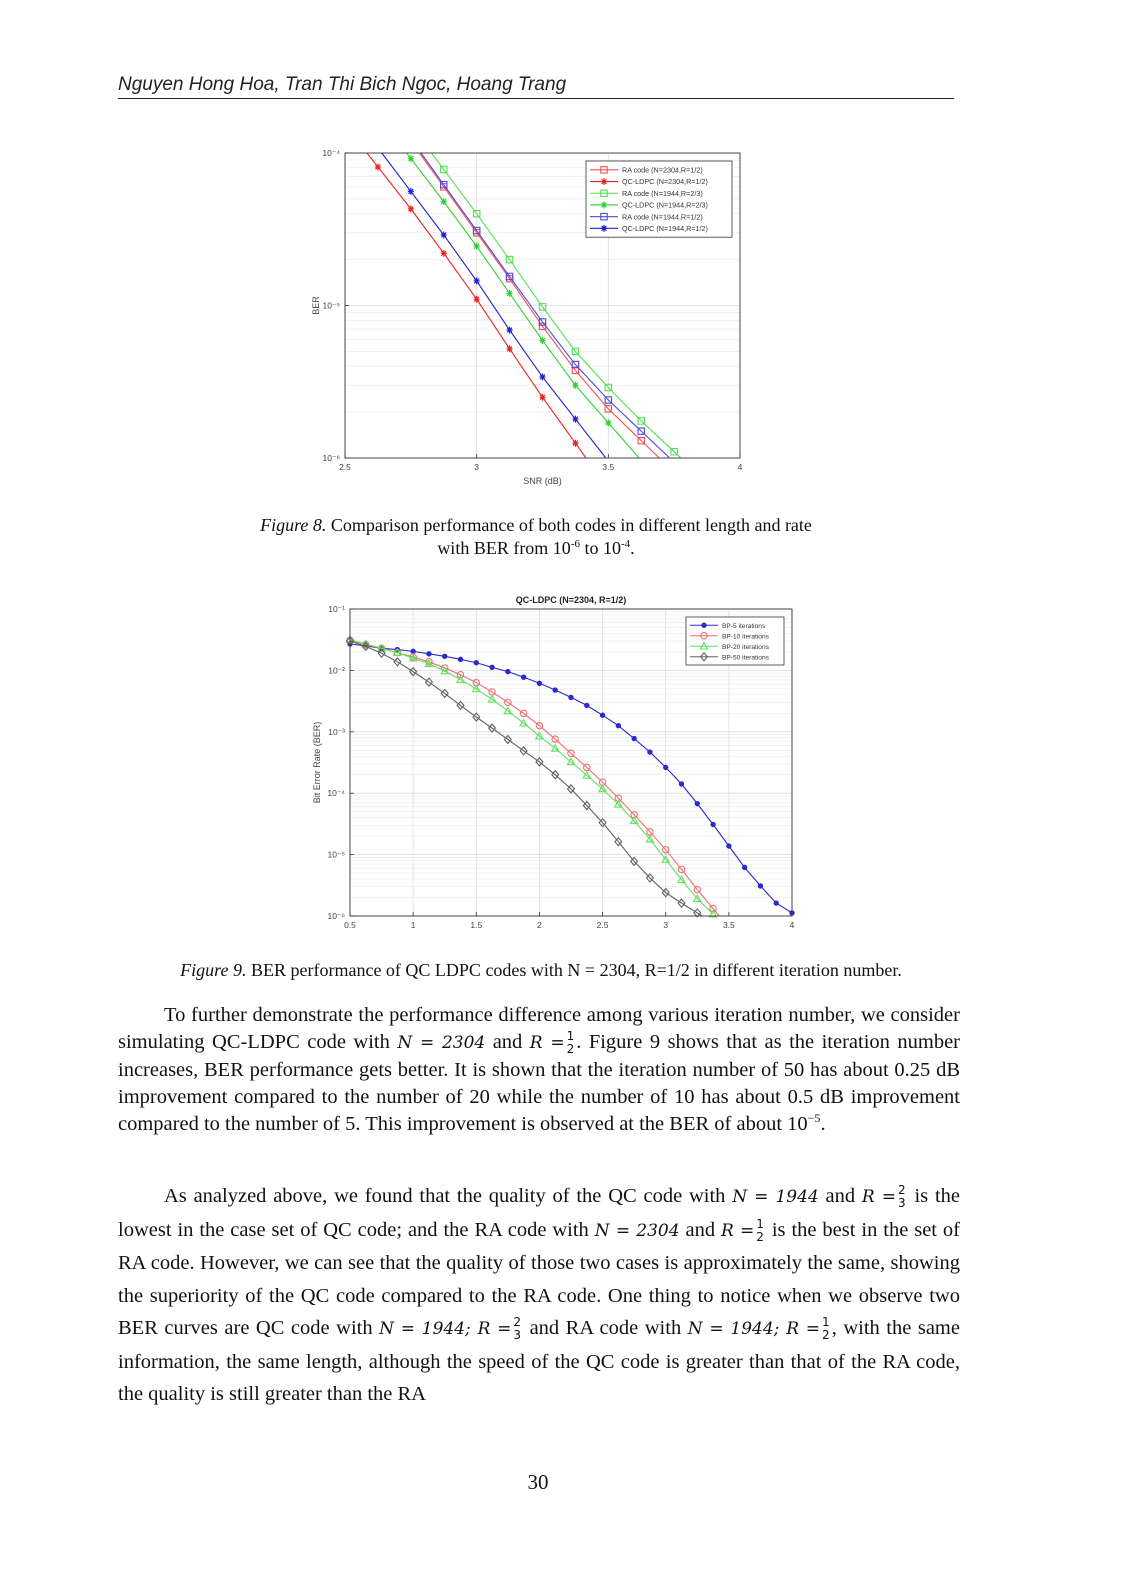  Describe the element at coordinates (662, 169) in the screenshot. I see `legend-label: RA code (N=2304,R=1/2)` at that location.